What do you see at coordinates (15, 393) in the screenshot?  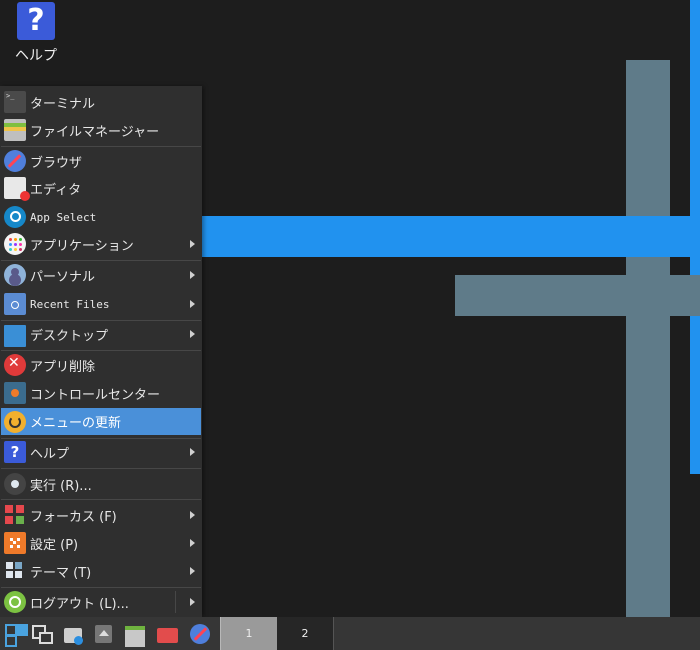 I see `control-center-icon` at bounding box center [15, 393].